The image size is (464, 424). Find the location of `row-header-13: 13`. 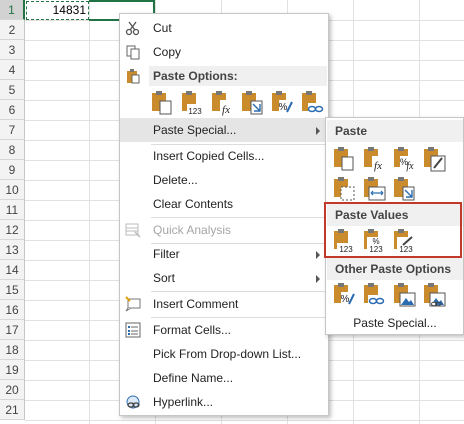

row-header-13: 13 is located at coordinates (12, 250).